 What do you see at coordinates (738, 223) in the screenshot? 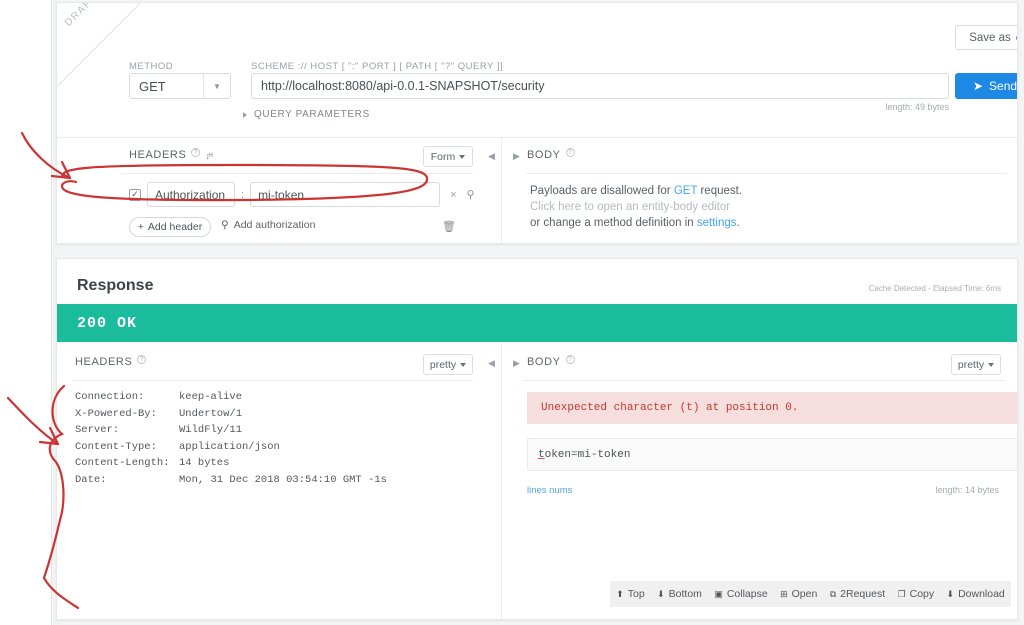
I see `body-line-text: .` at bounding box center [738, 223].